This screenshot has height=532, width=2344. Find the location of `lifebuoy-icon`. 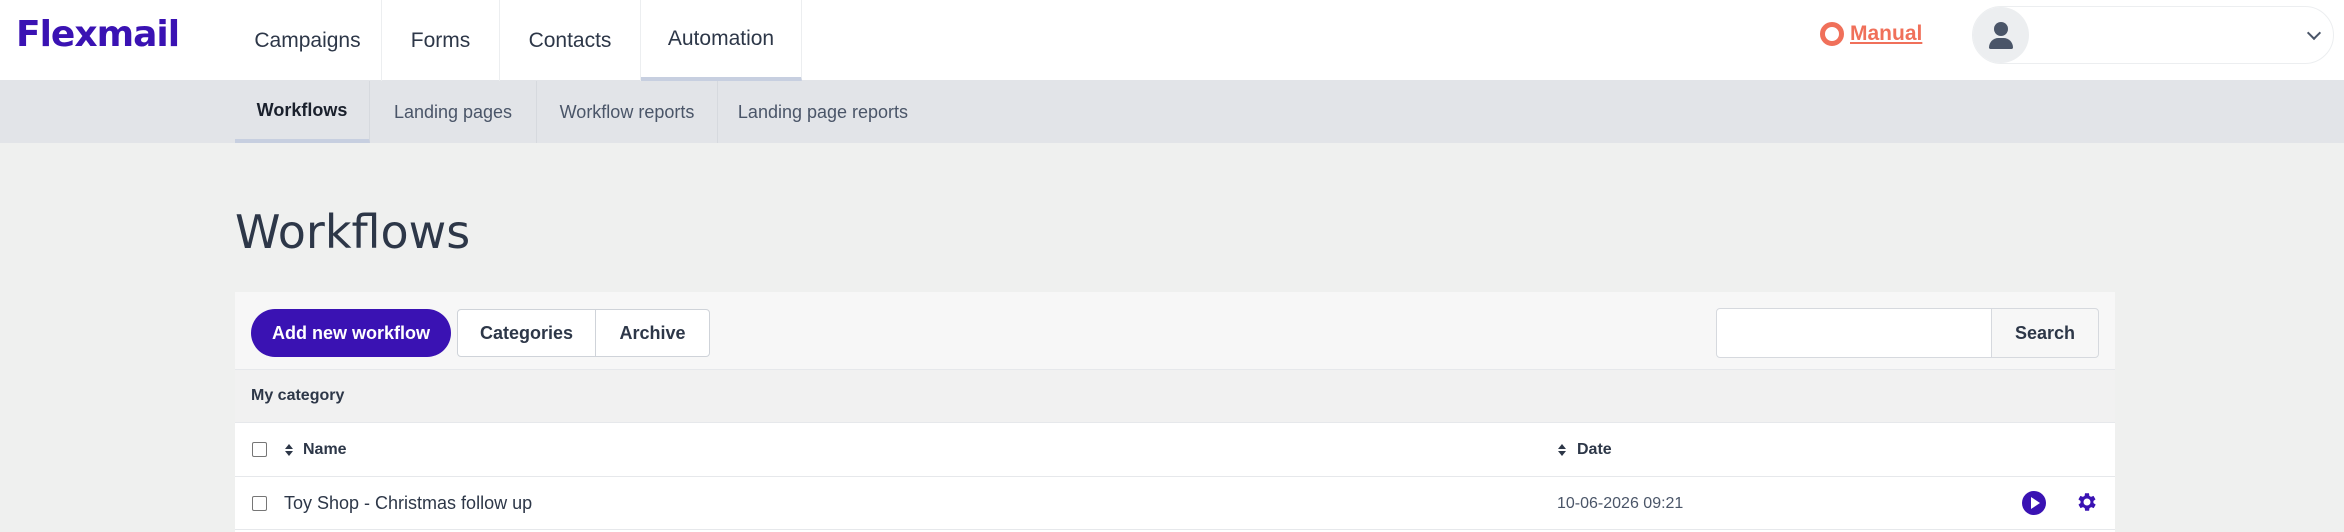

lifebuoy-icon is located at coordinates (1832, 34).